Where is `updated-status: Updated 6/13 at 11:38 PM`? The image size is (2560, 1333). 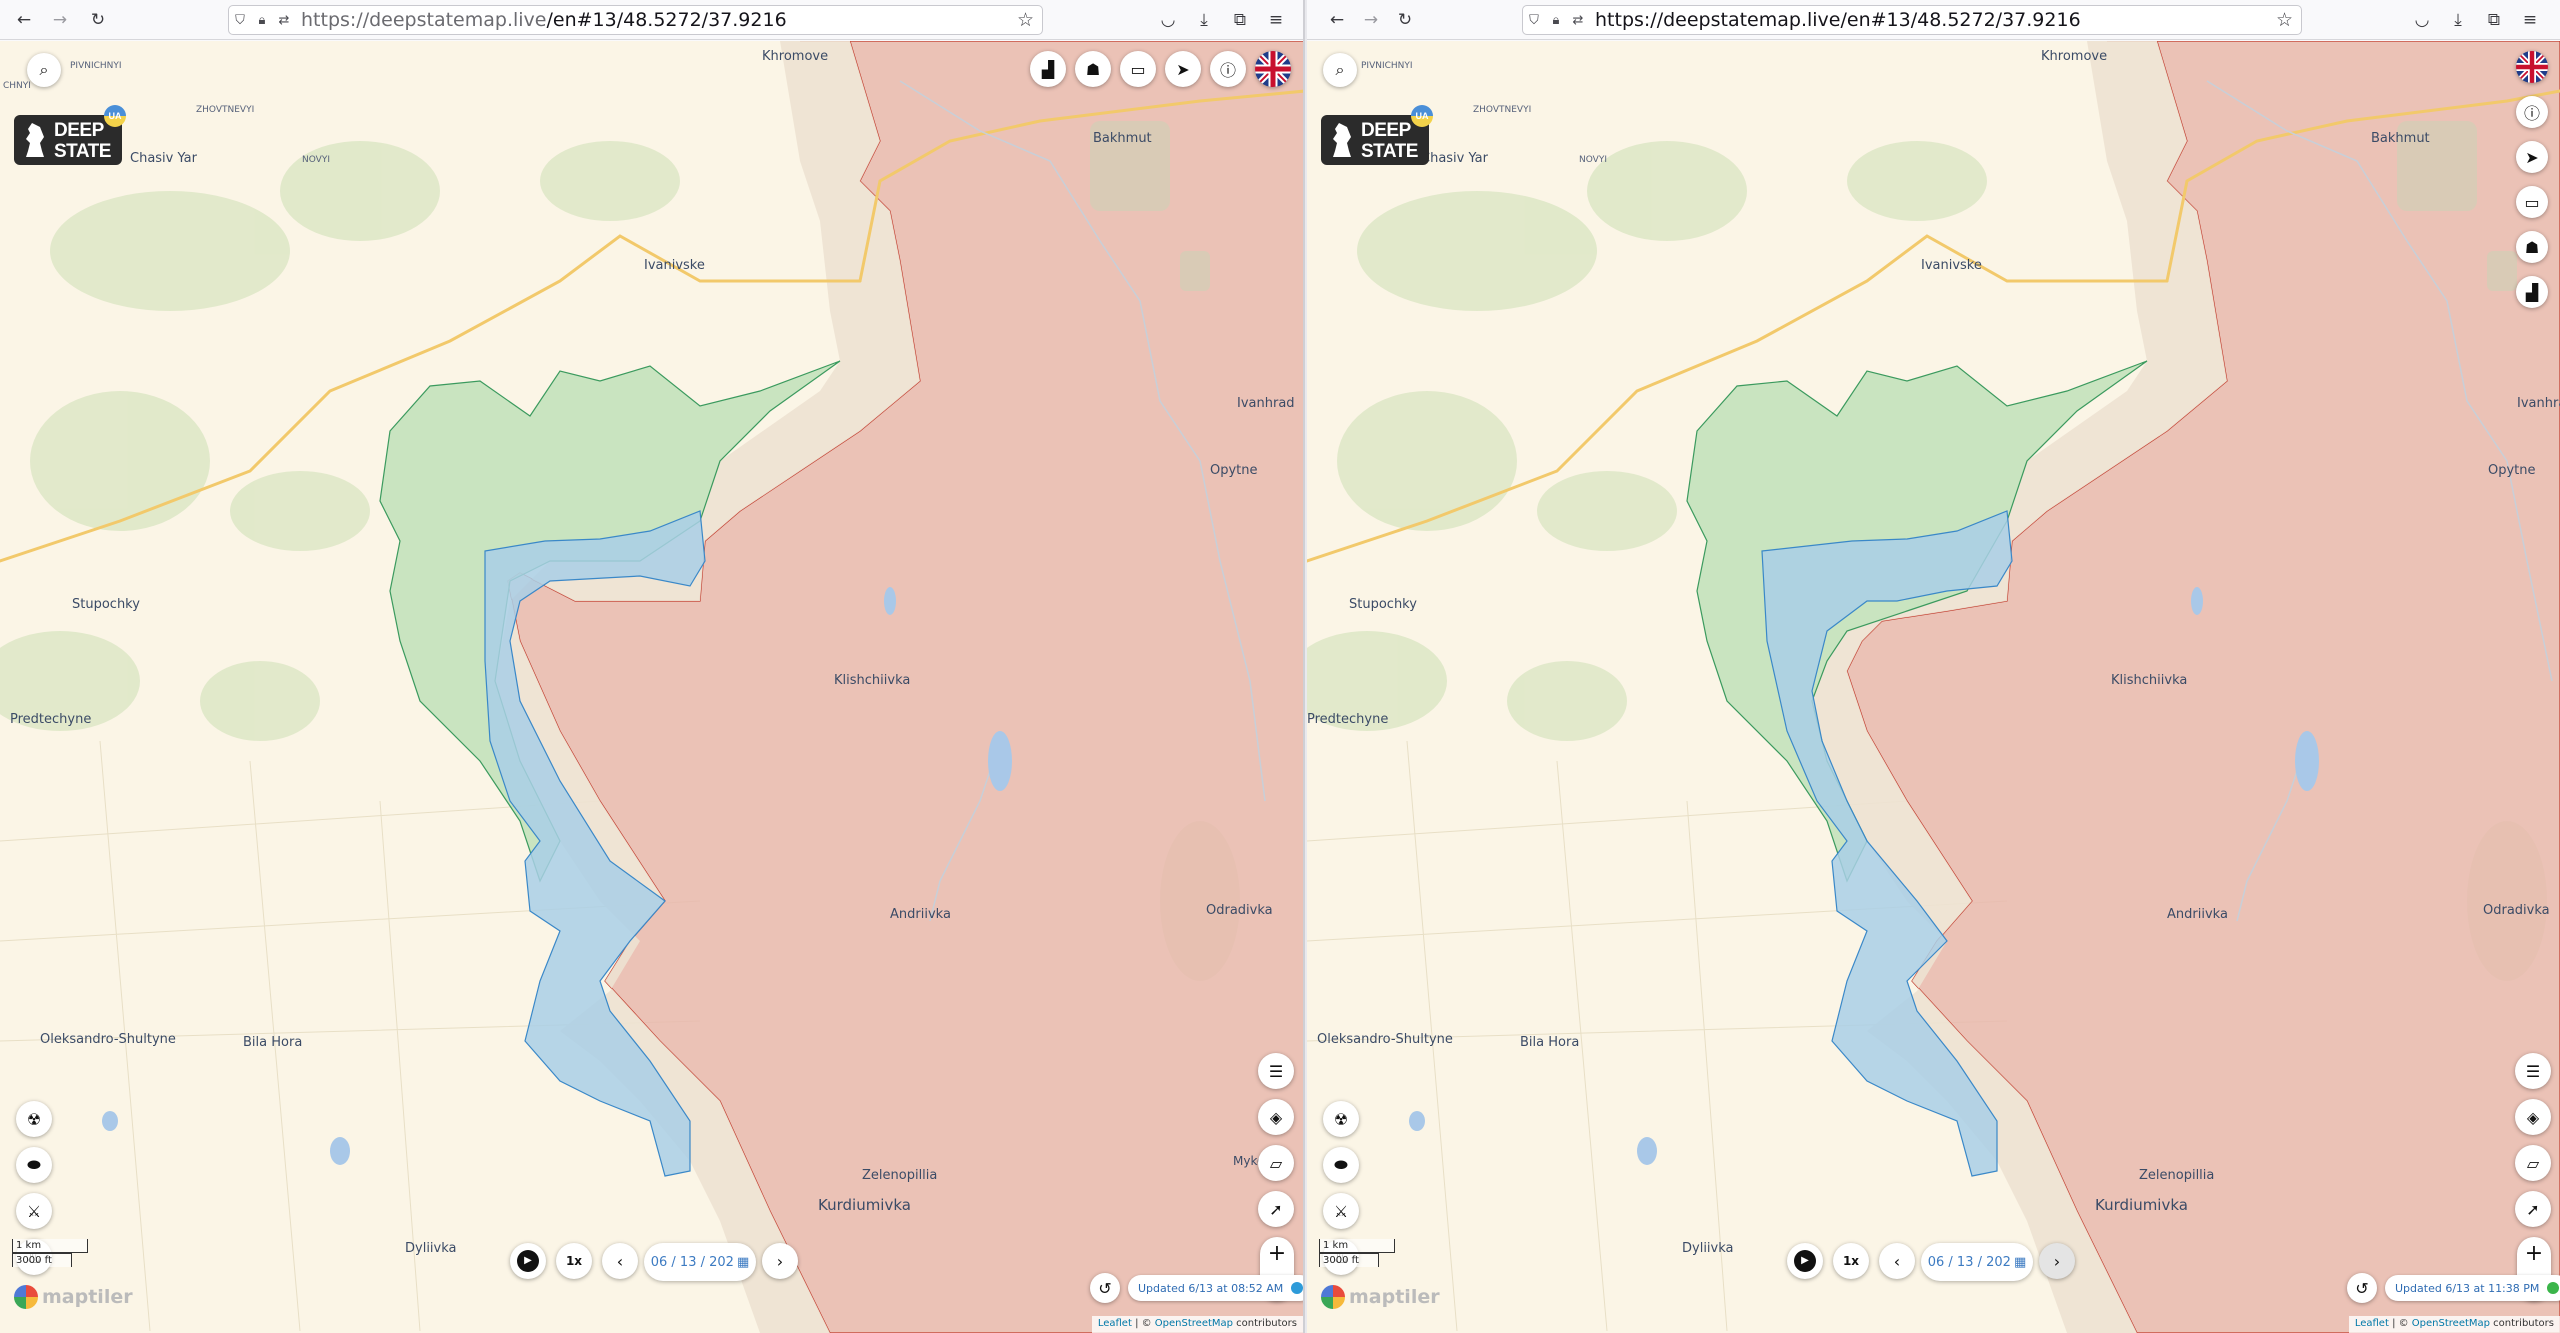 updated-status: Updated 6/13 at 11:38 PM is located at coordinates (2472, 1288).